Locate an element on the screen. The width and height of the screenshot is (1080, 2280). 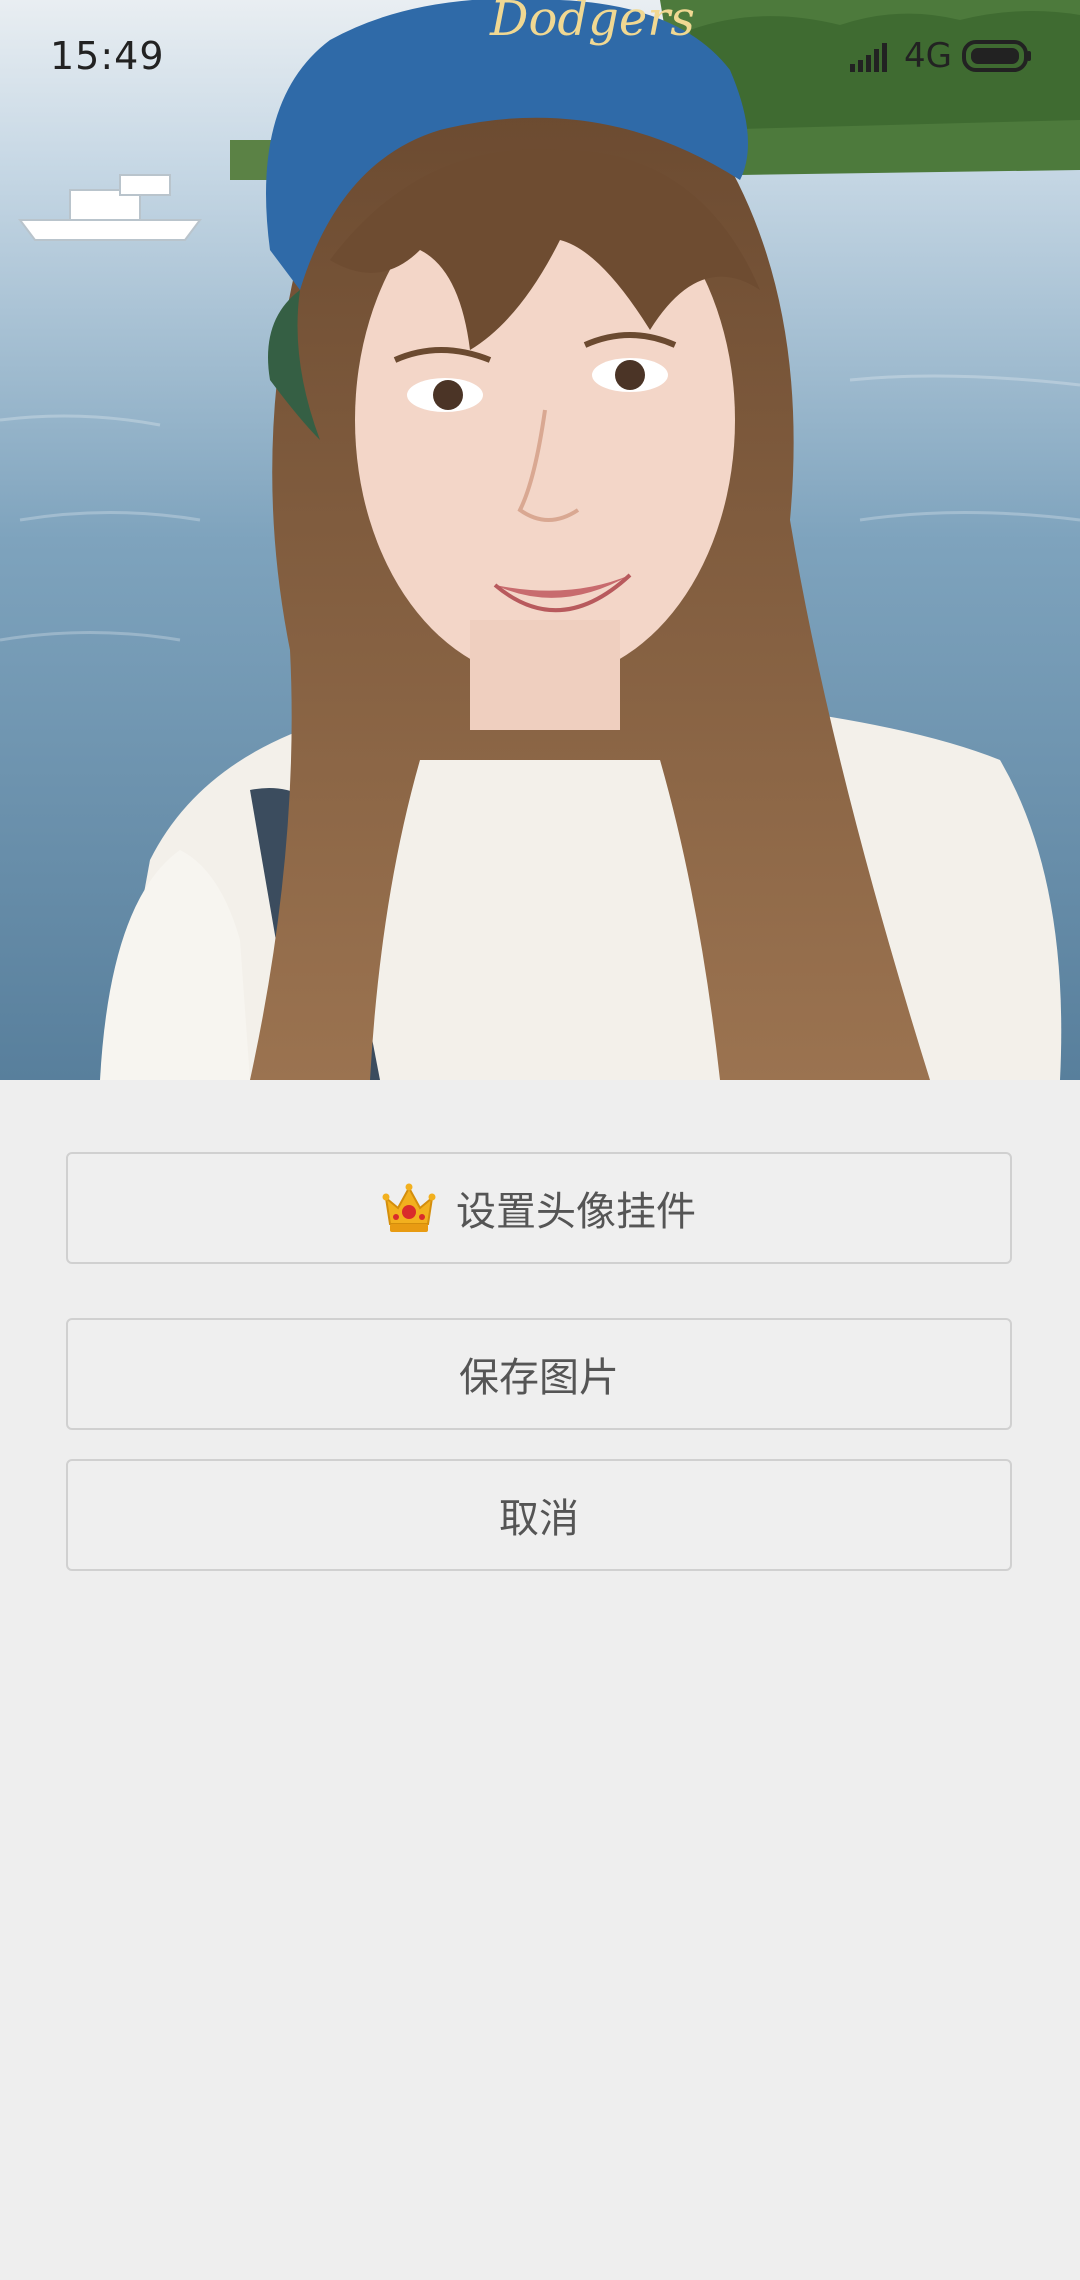
set-avatar-pendant-button: 设置头像挂件 is located at coordinates (539, 1208).